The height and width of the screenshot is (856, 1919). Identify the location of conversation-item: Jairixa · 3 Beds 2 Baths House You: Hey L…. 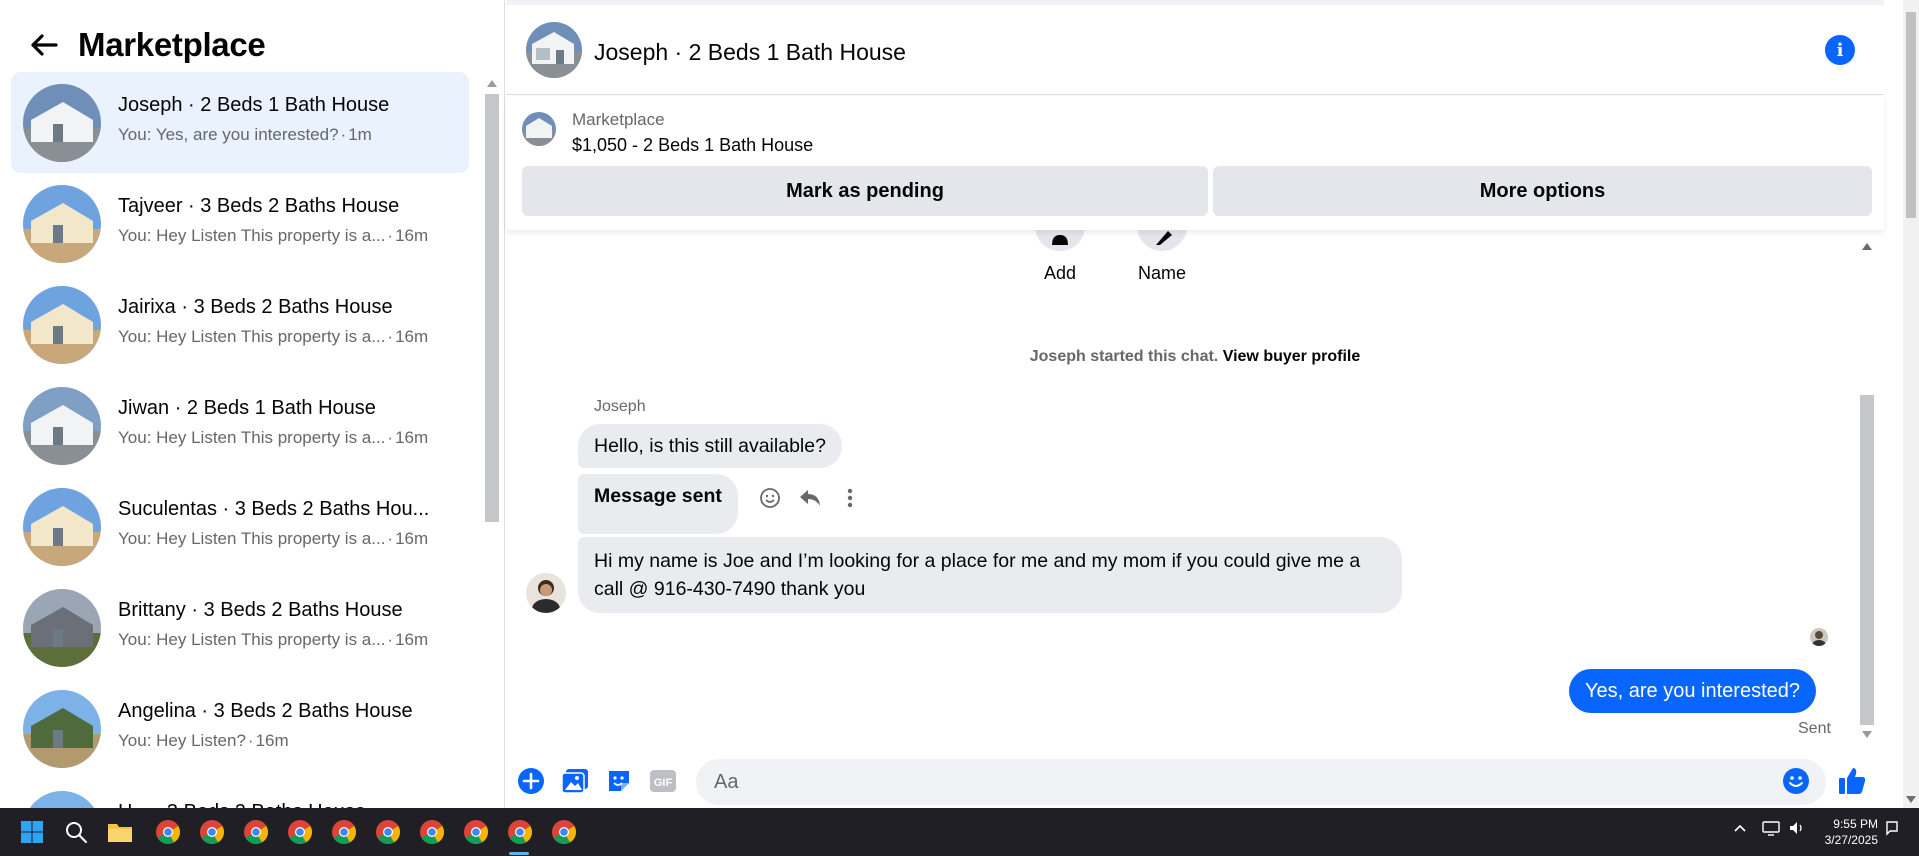
(240, 324).